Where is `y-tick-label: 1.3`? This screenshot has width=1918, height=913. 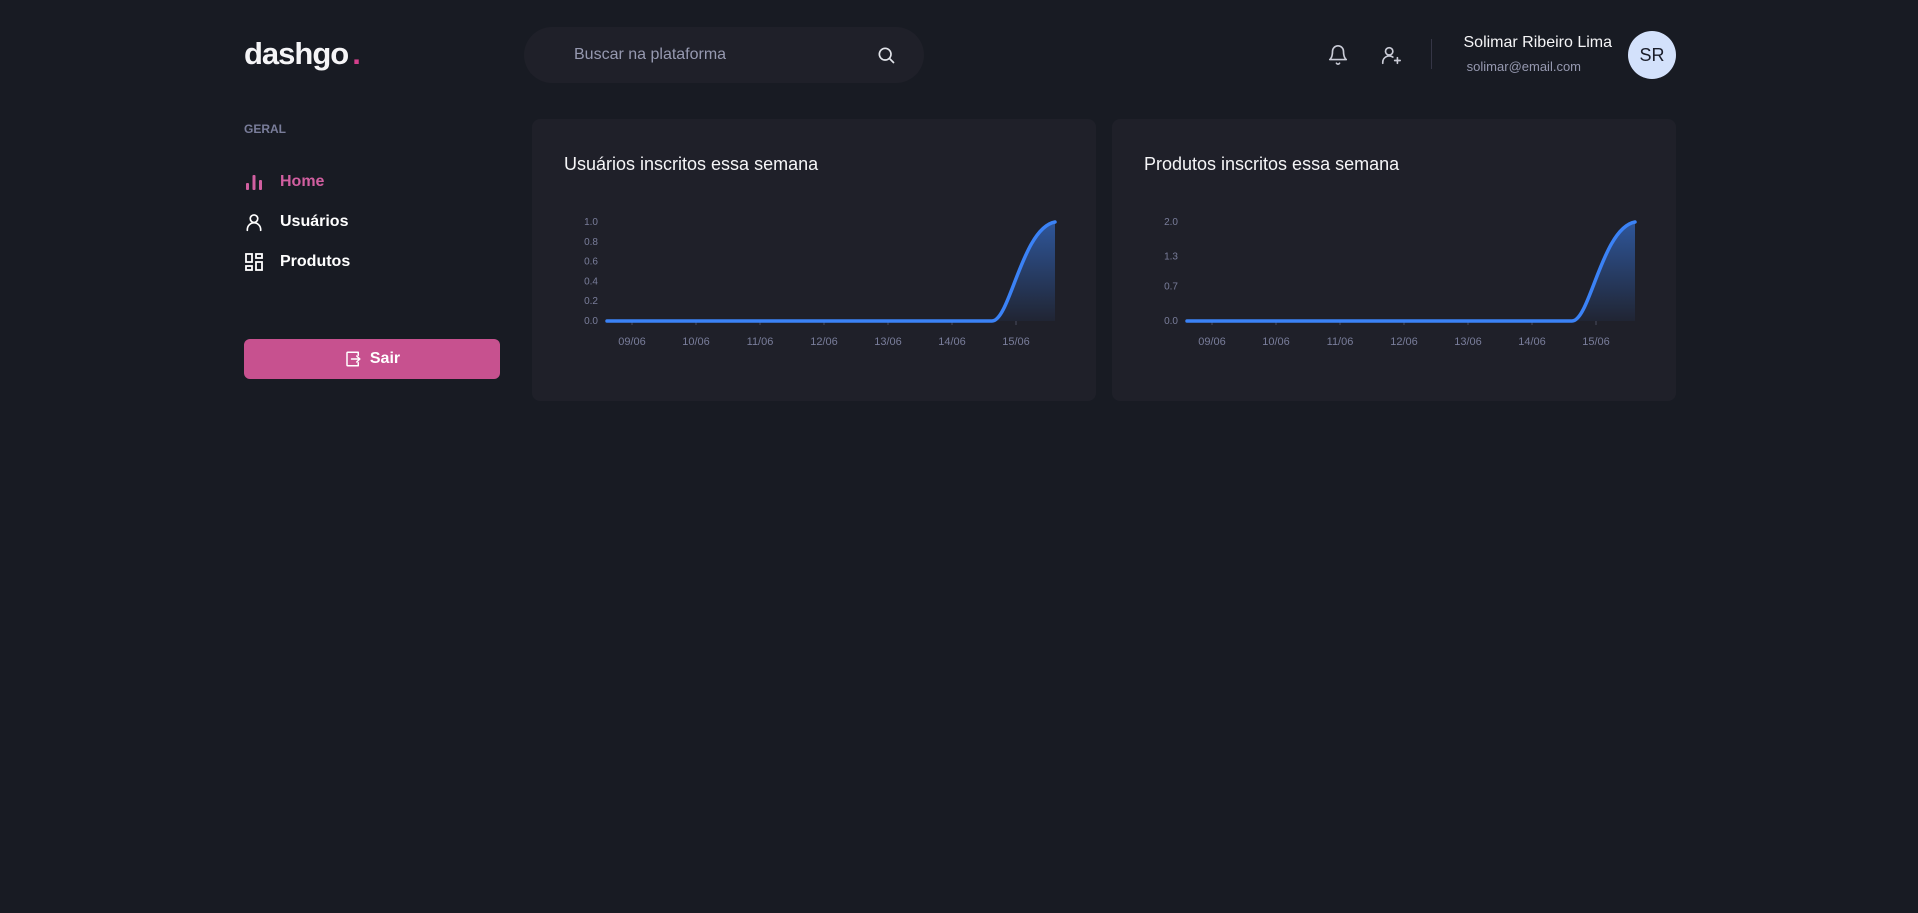
y-tick-label: 1.3 is located at coordinates (1171, 257).